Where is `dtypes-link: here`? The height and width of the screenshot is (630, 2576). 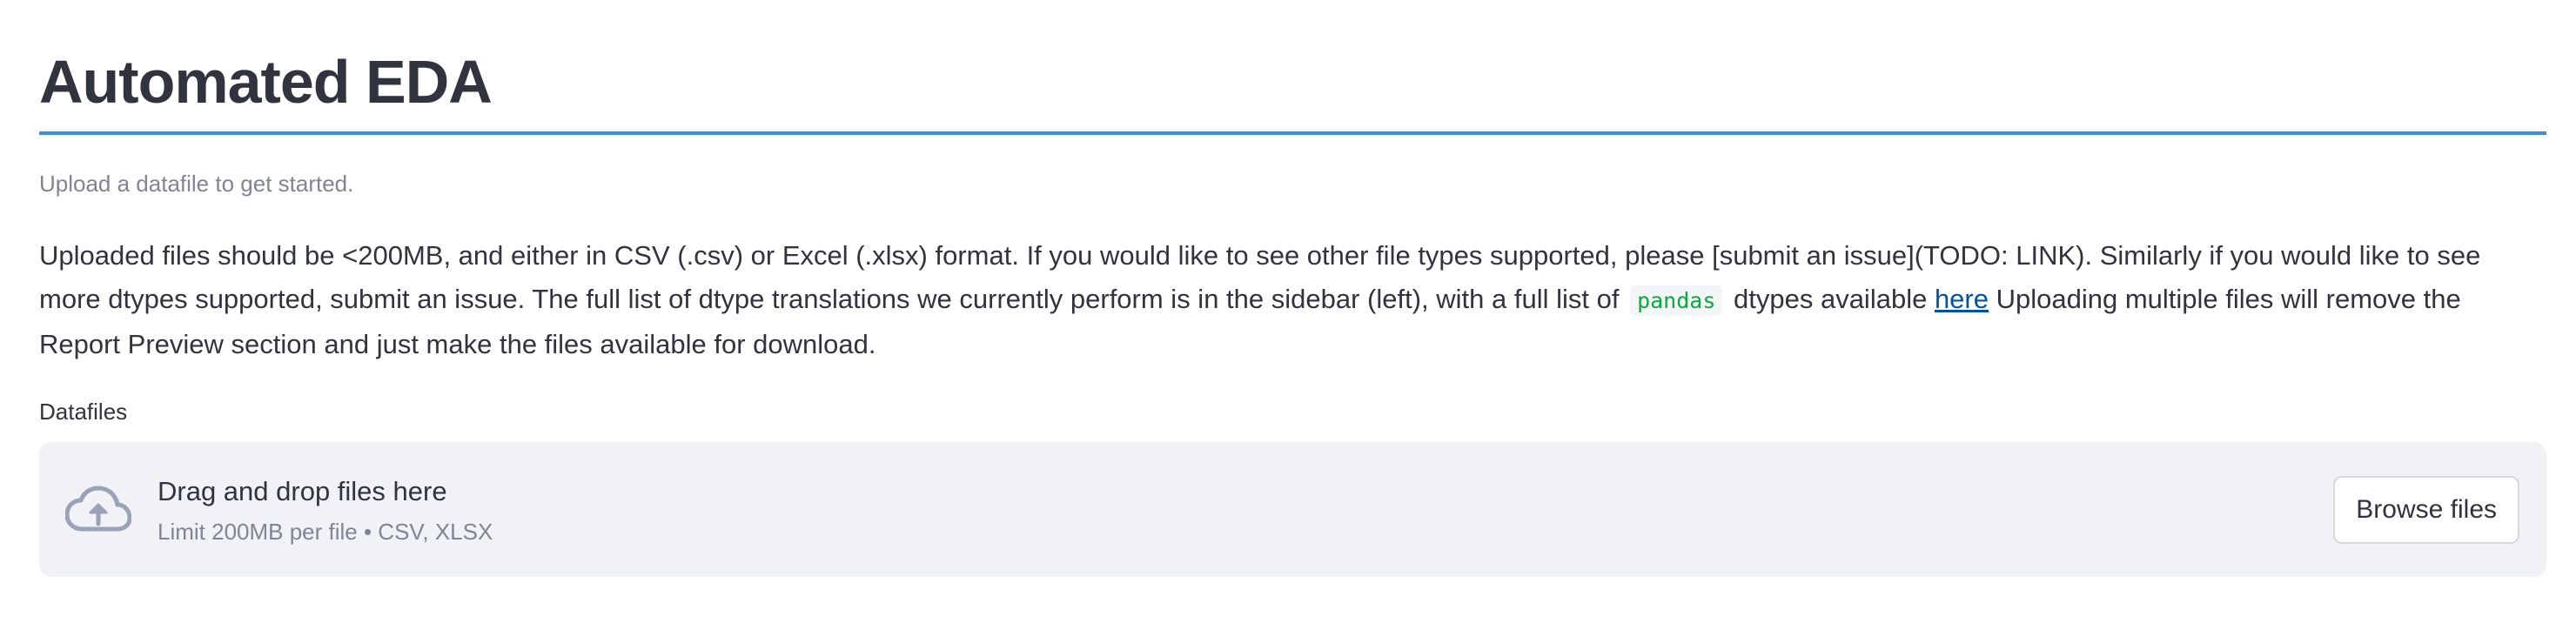 dtypes-link: here is located at coordinates (1962, 299).